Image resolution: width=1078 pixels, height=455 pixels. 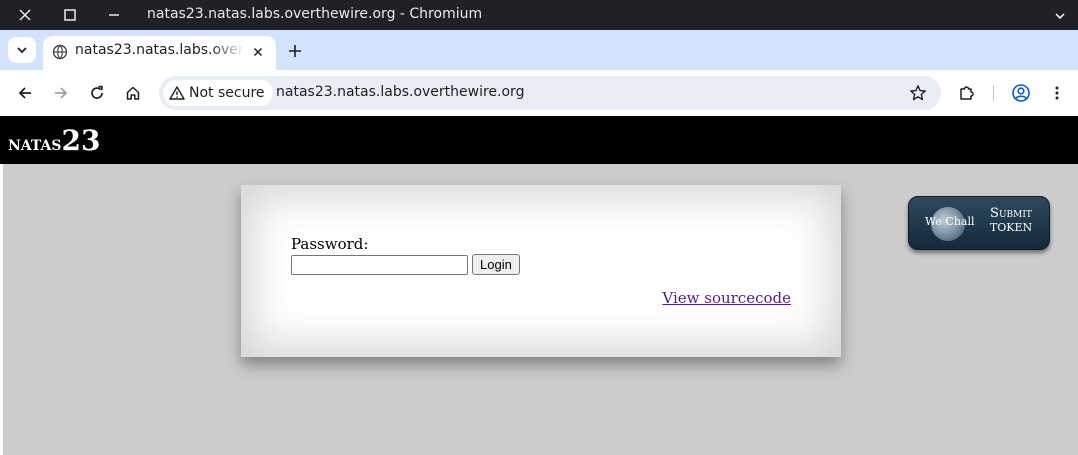 What do you see at coordinates (726, 298) in the screenshot?
I see `view-sourcecode-link: View sourcecode` at bounding box center [726, 298].